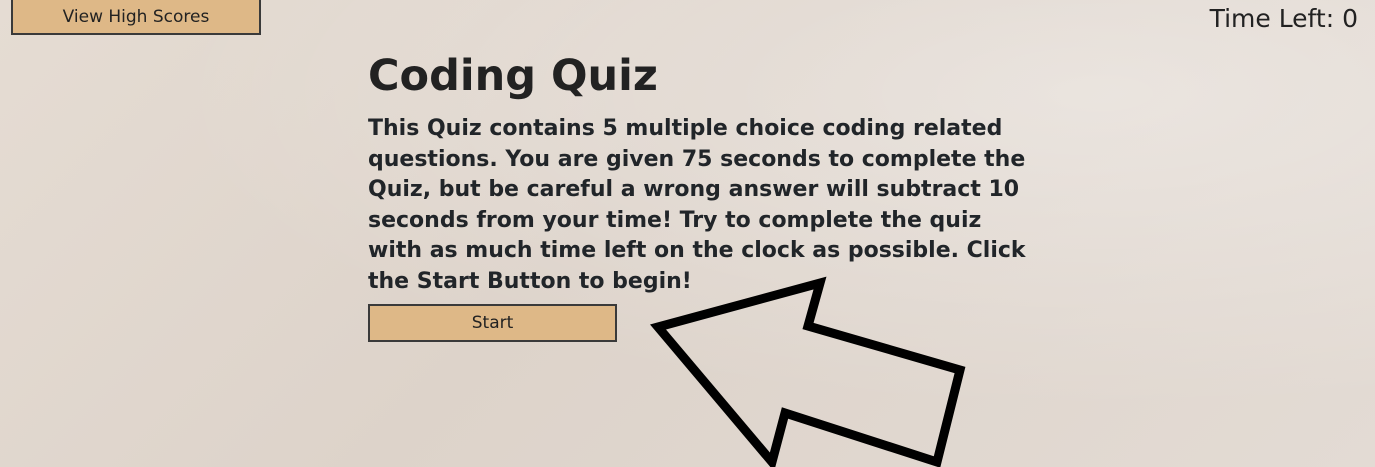 This screenshot has height=467, width=1375. What do you see at coordinates (492, 323) in the screenshot?
I see `start-button: Start` at bounding box center [492, 323].